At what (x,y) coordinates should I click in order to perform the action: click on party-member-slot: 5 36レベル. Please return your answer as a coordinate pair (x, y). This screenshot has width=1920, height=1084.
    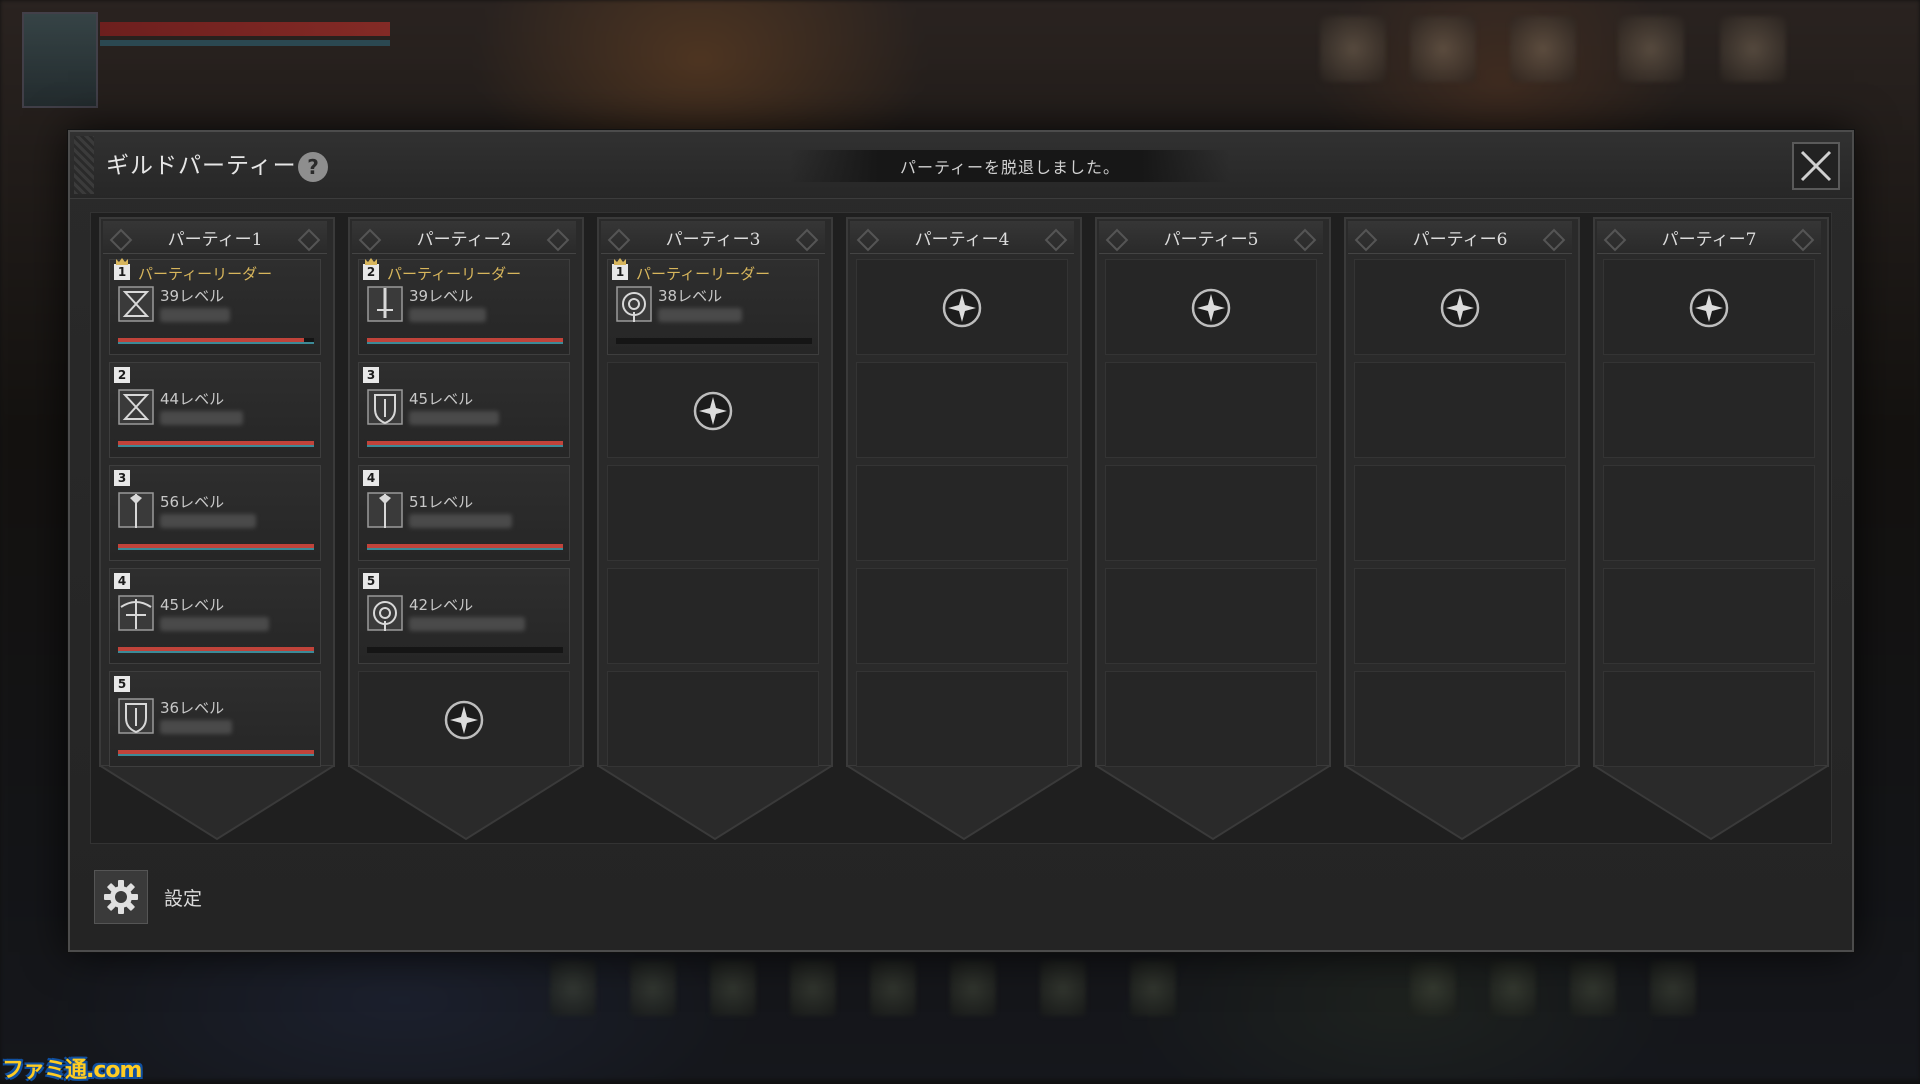
    Looking at the image, I should click on (215, 719).